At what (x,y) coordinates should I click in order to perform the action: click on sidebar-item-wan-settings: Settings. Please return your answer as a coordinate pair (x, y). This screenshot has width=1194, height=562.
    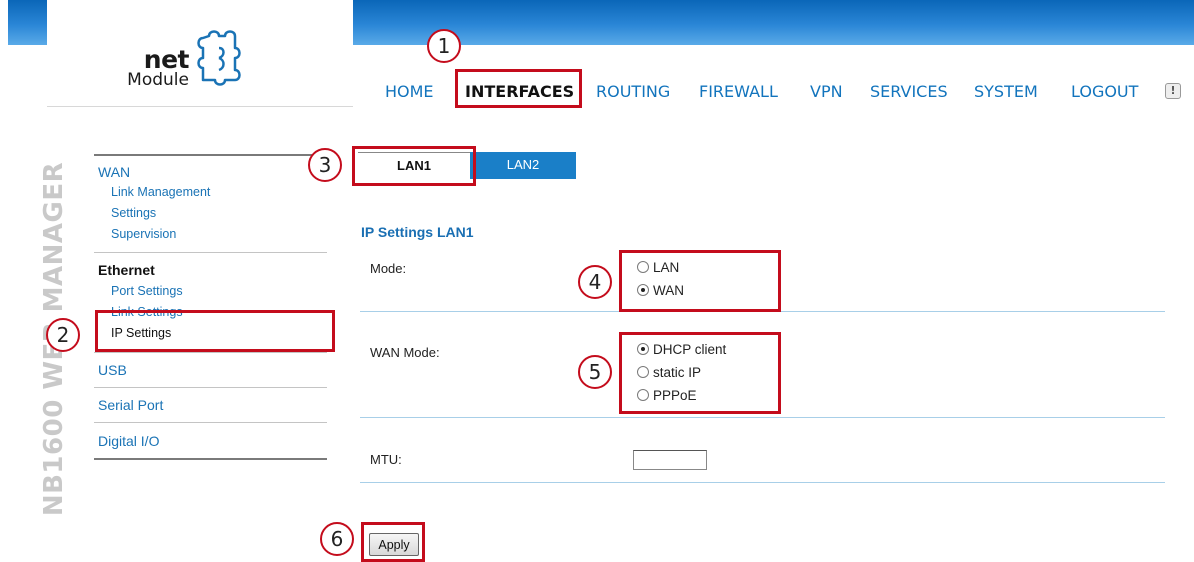
    Looking at the image, I should click on (133, 213).